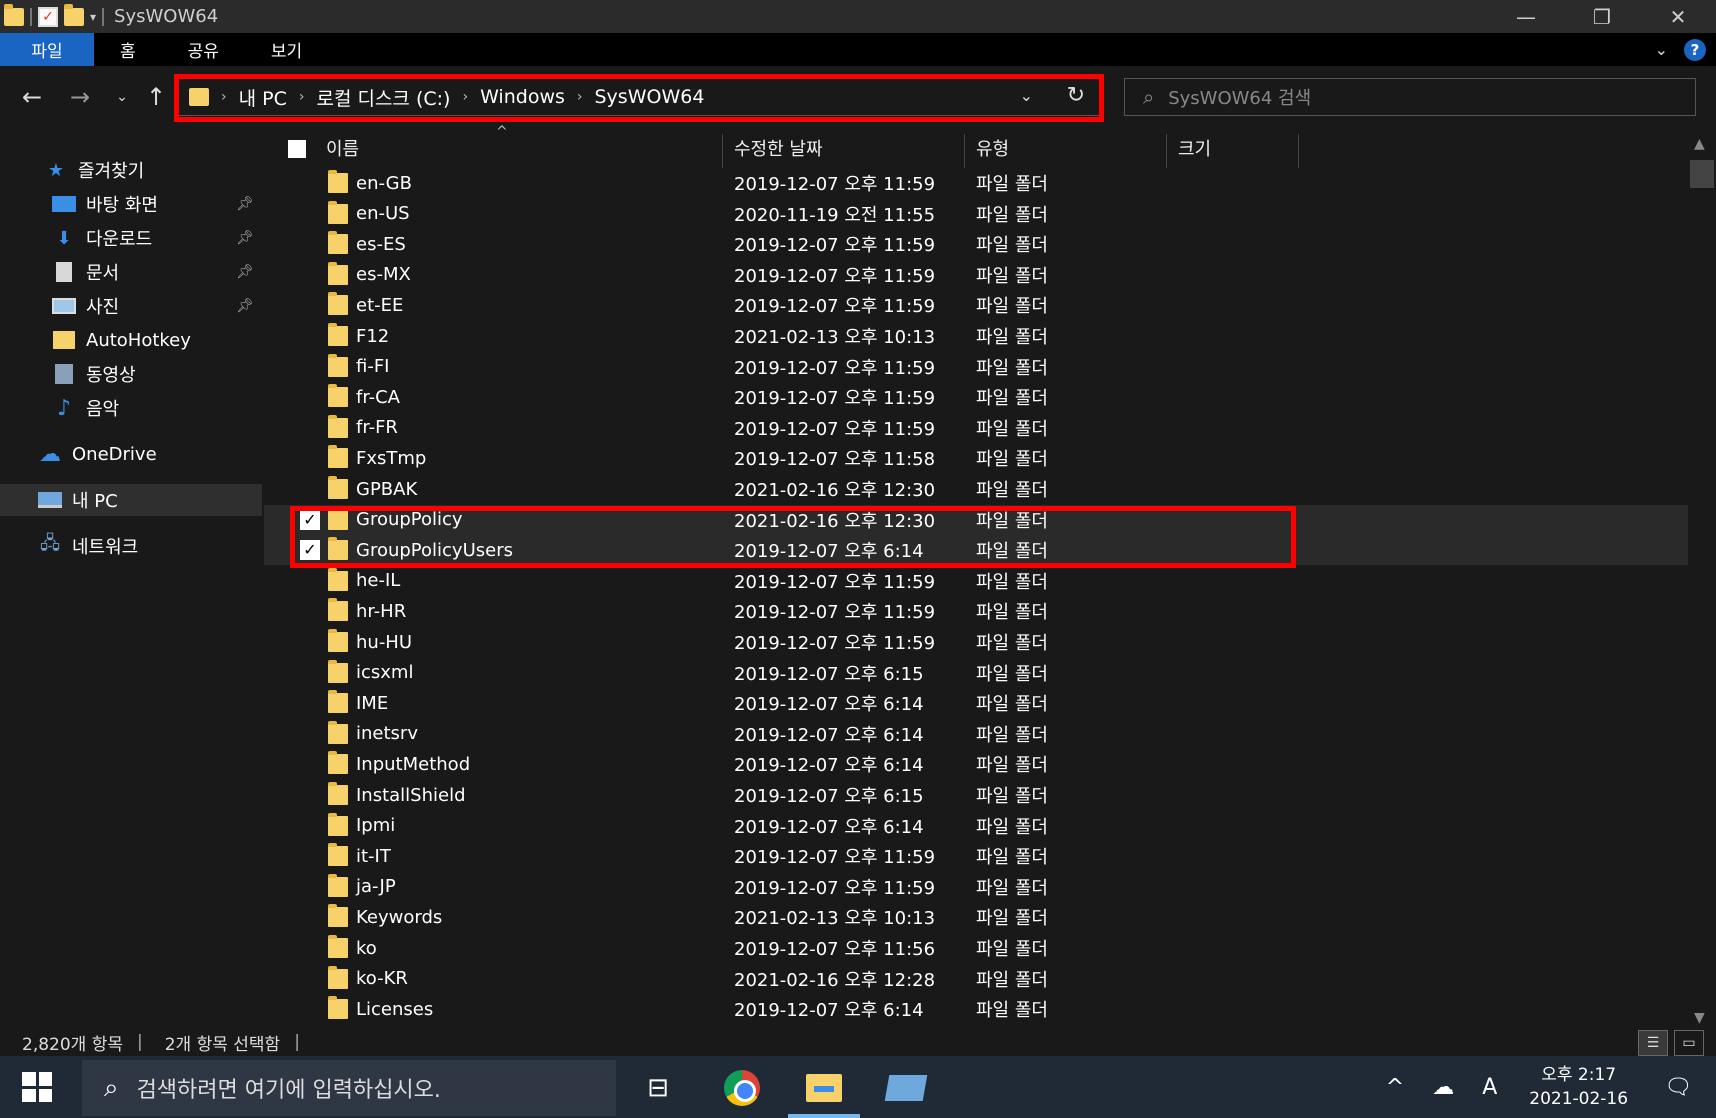 This screenshot has width=1716, height=1118. Describe the element at coordinates (128, 49) in the screenshot. I see `tab-home: 홈` at that location.